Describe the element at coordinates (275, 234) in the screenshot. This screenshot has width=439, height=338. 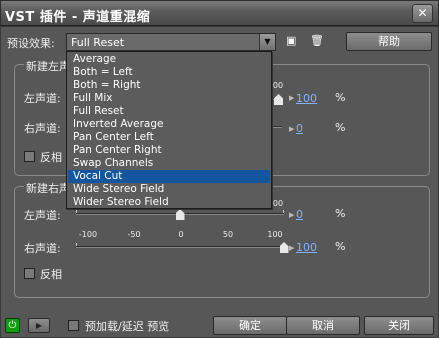
I see `tick-label: 100` at that location.